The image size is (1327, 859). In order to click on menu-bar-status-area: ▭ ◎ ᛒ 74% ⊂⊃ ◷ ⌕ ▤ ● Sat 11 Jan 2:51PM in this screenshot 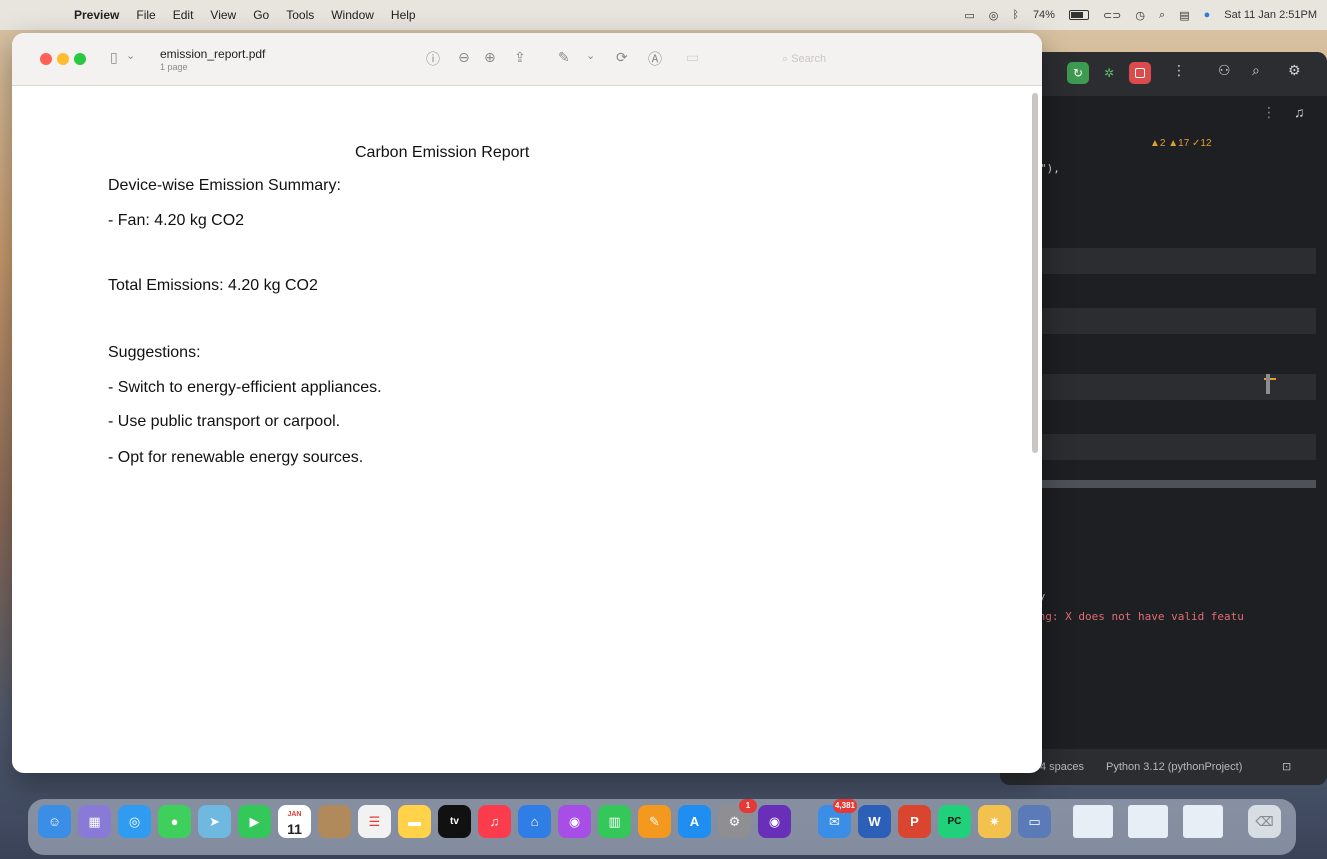, I will do `click(1140, 15)`.